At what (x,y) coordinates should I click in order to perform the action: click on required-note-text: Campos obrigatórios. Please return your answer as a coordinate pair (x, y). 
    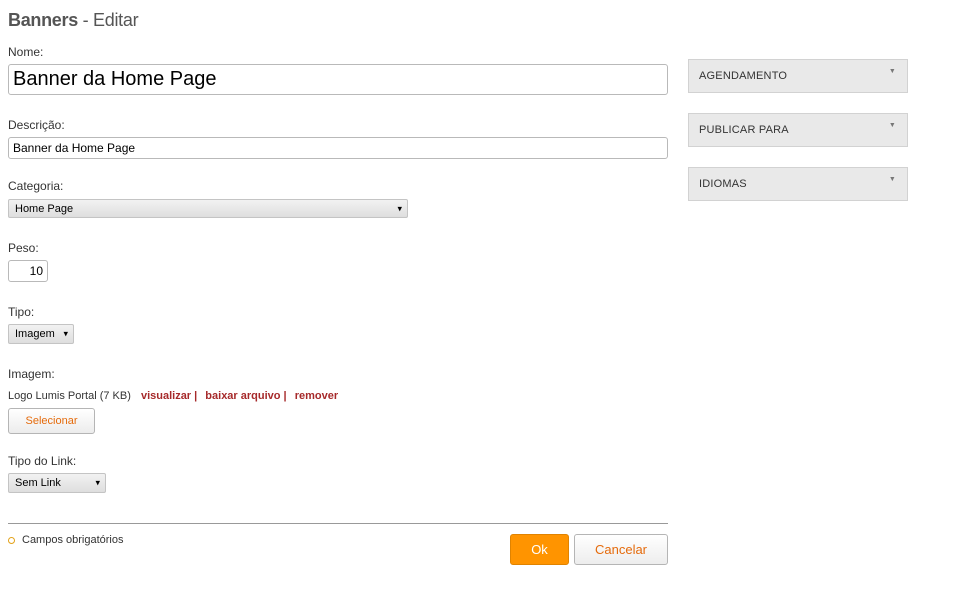
    Looking at the image, I should click on (73, 540).